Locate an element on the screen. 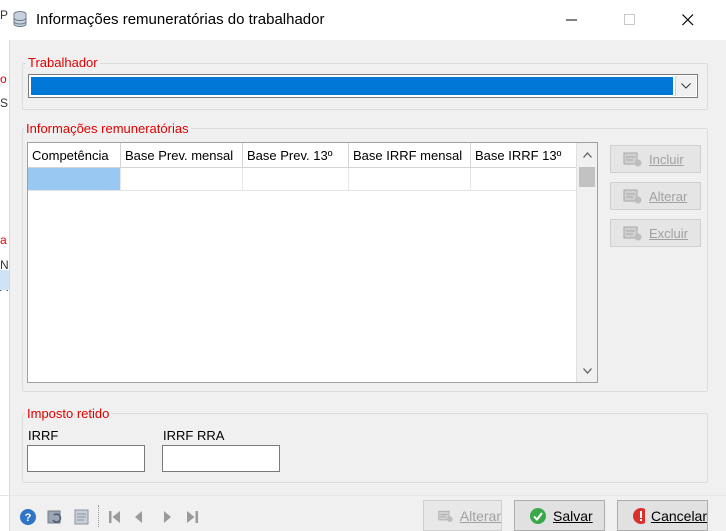  help-icon: ? is located at coordinates (28, 517).